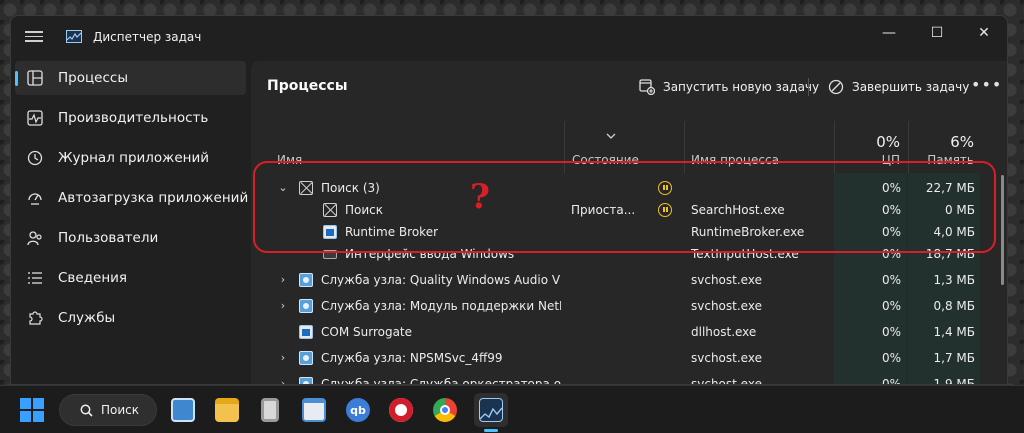  What do you see at coordinates (984, 33) in the screenshot?
I see `close-button: ✕` at bounding box center [984, 33].